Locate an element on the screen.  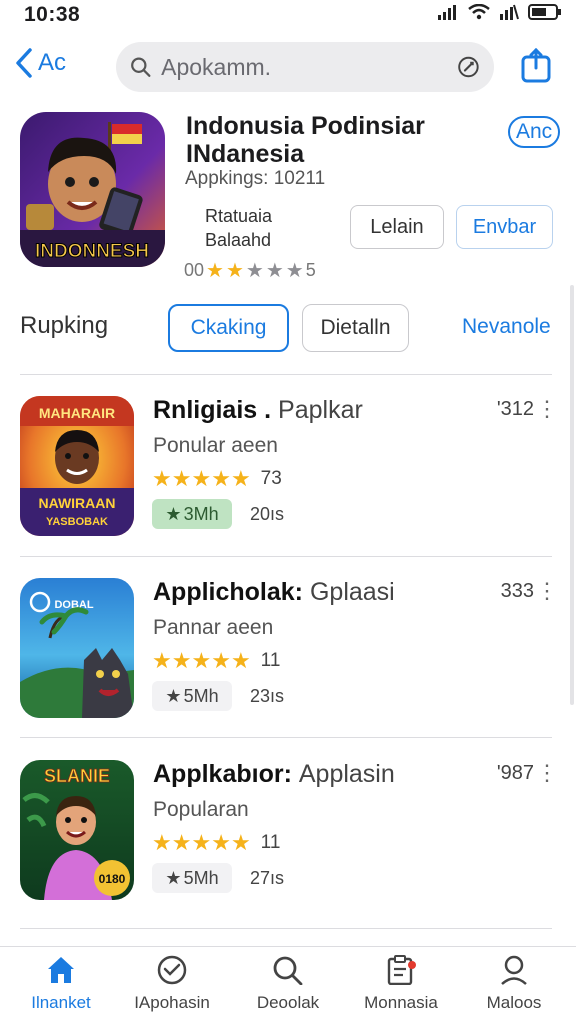
item-size: 23ıs is located at coordinates (267, 696).